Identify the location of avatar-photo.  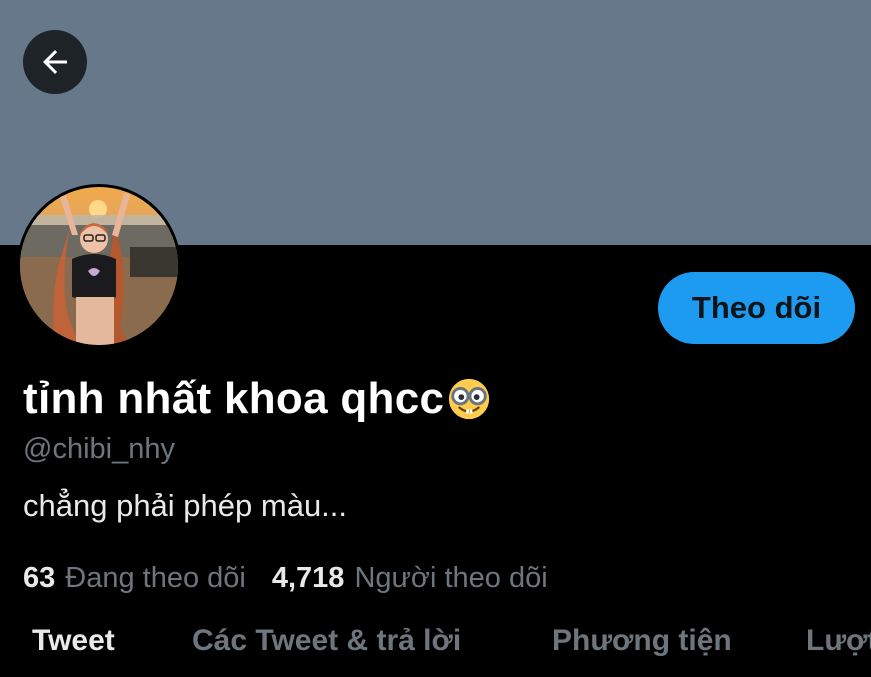
(99, 266).